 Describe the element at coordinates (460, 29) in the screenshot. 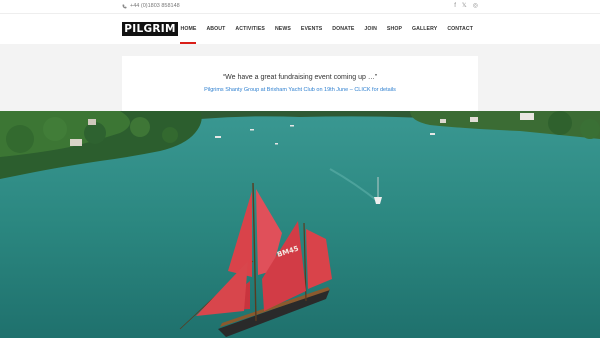

I see `nav-item-contact: CONTACT` at that location.